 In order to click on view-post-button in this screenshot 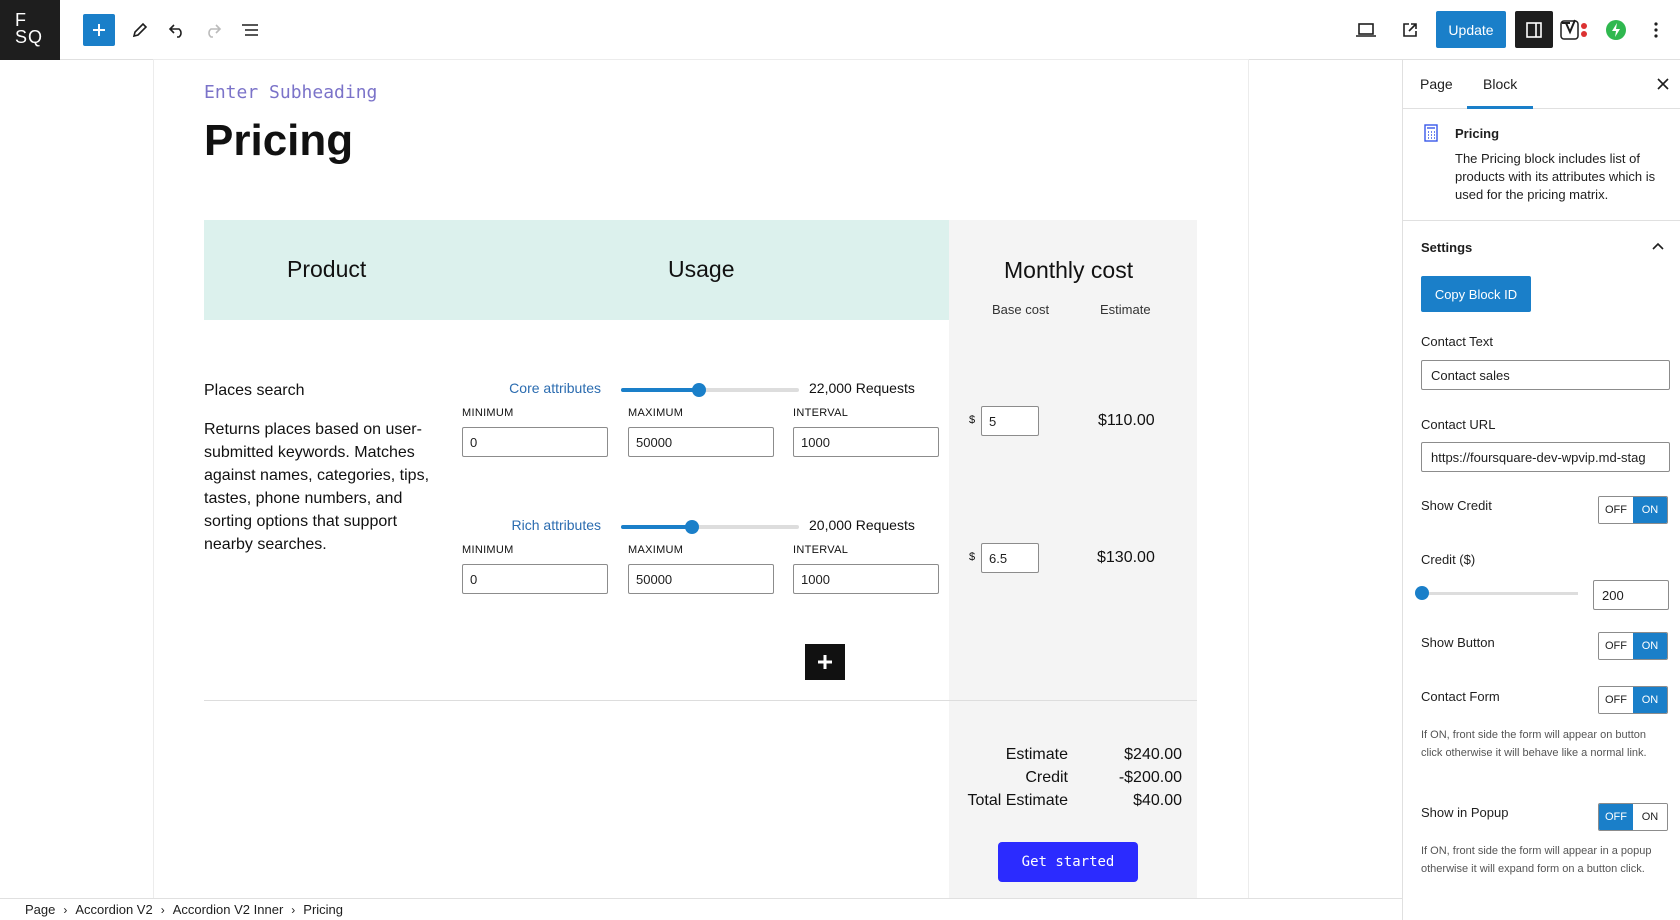, I will do `click(1410, 30)`.